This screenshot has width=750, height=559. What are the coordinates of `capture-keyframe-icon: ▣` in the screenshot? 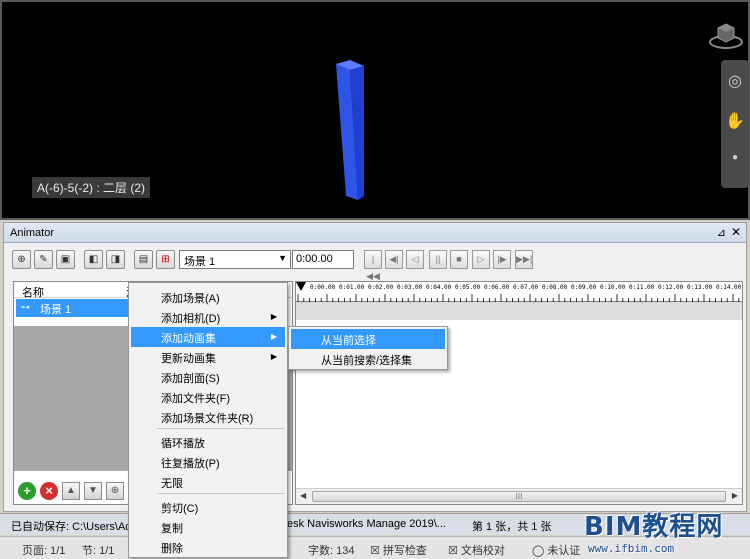 It's located at (65, 259).